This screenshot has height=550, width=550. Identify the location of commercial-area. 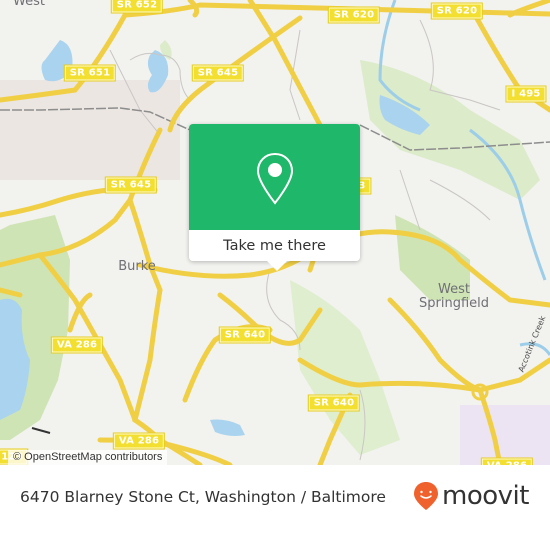
(505, 435).